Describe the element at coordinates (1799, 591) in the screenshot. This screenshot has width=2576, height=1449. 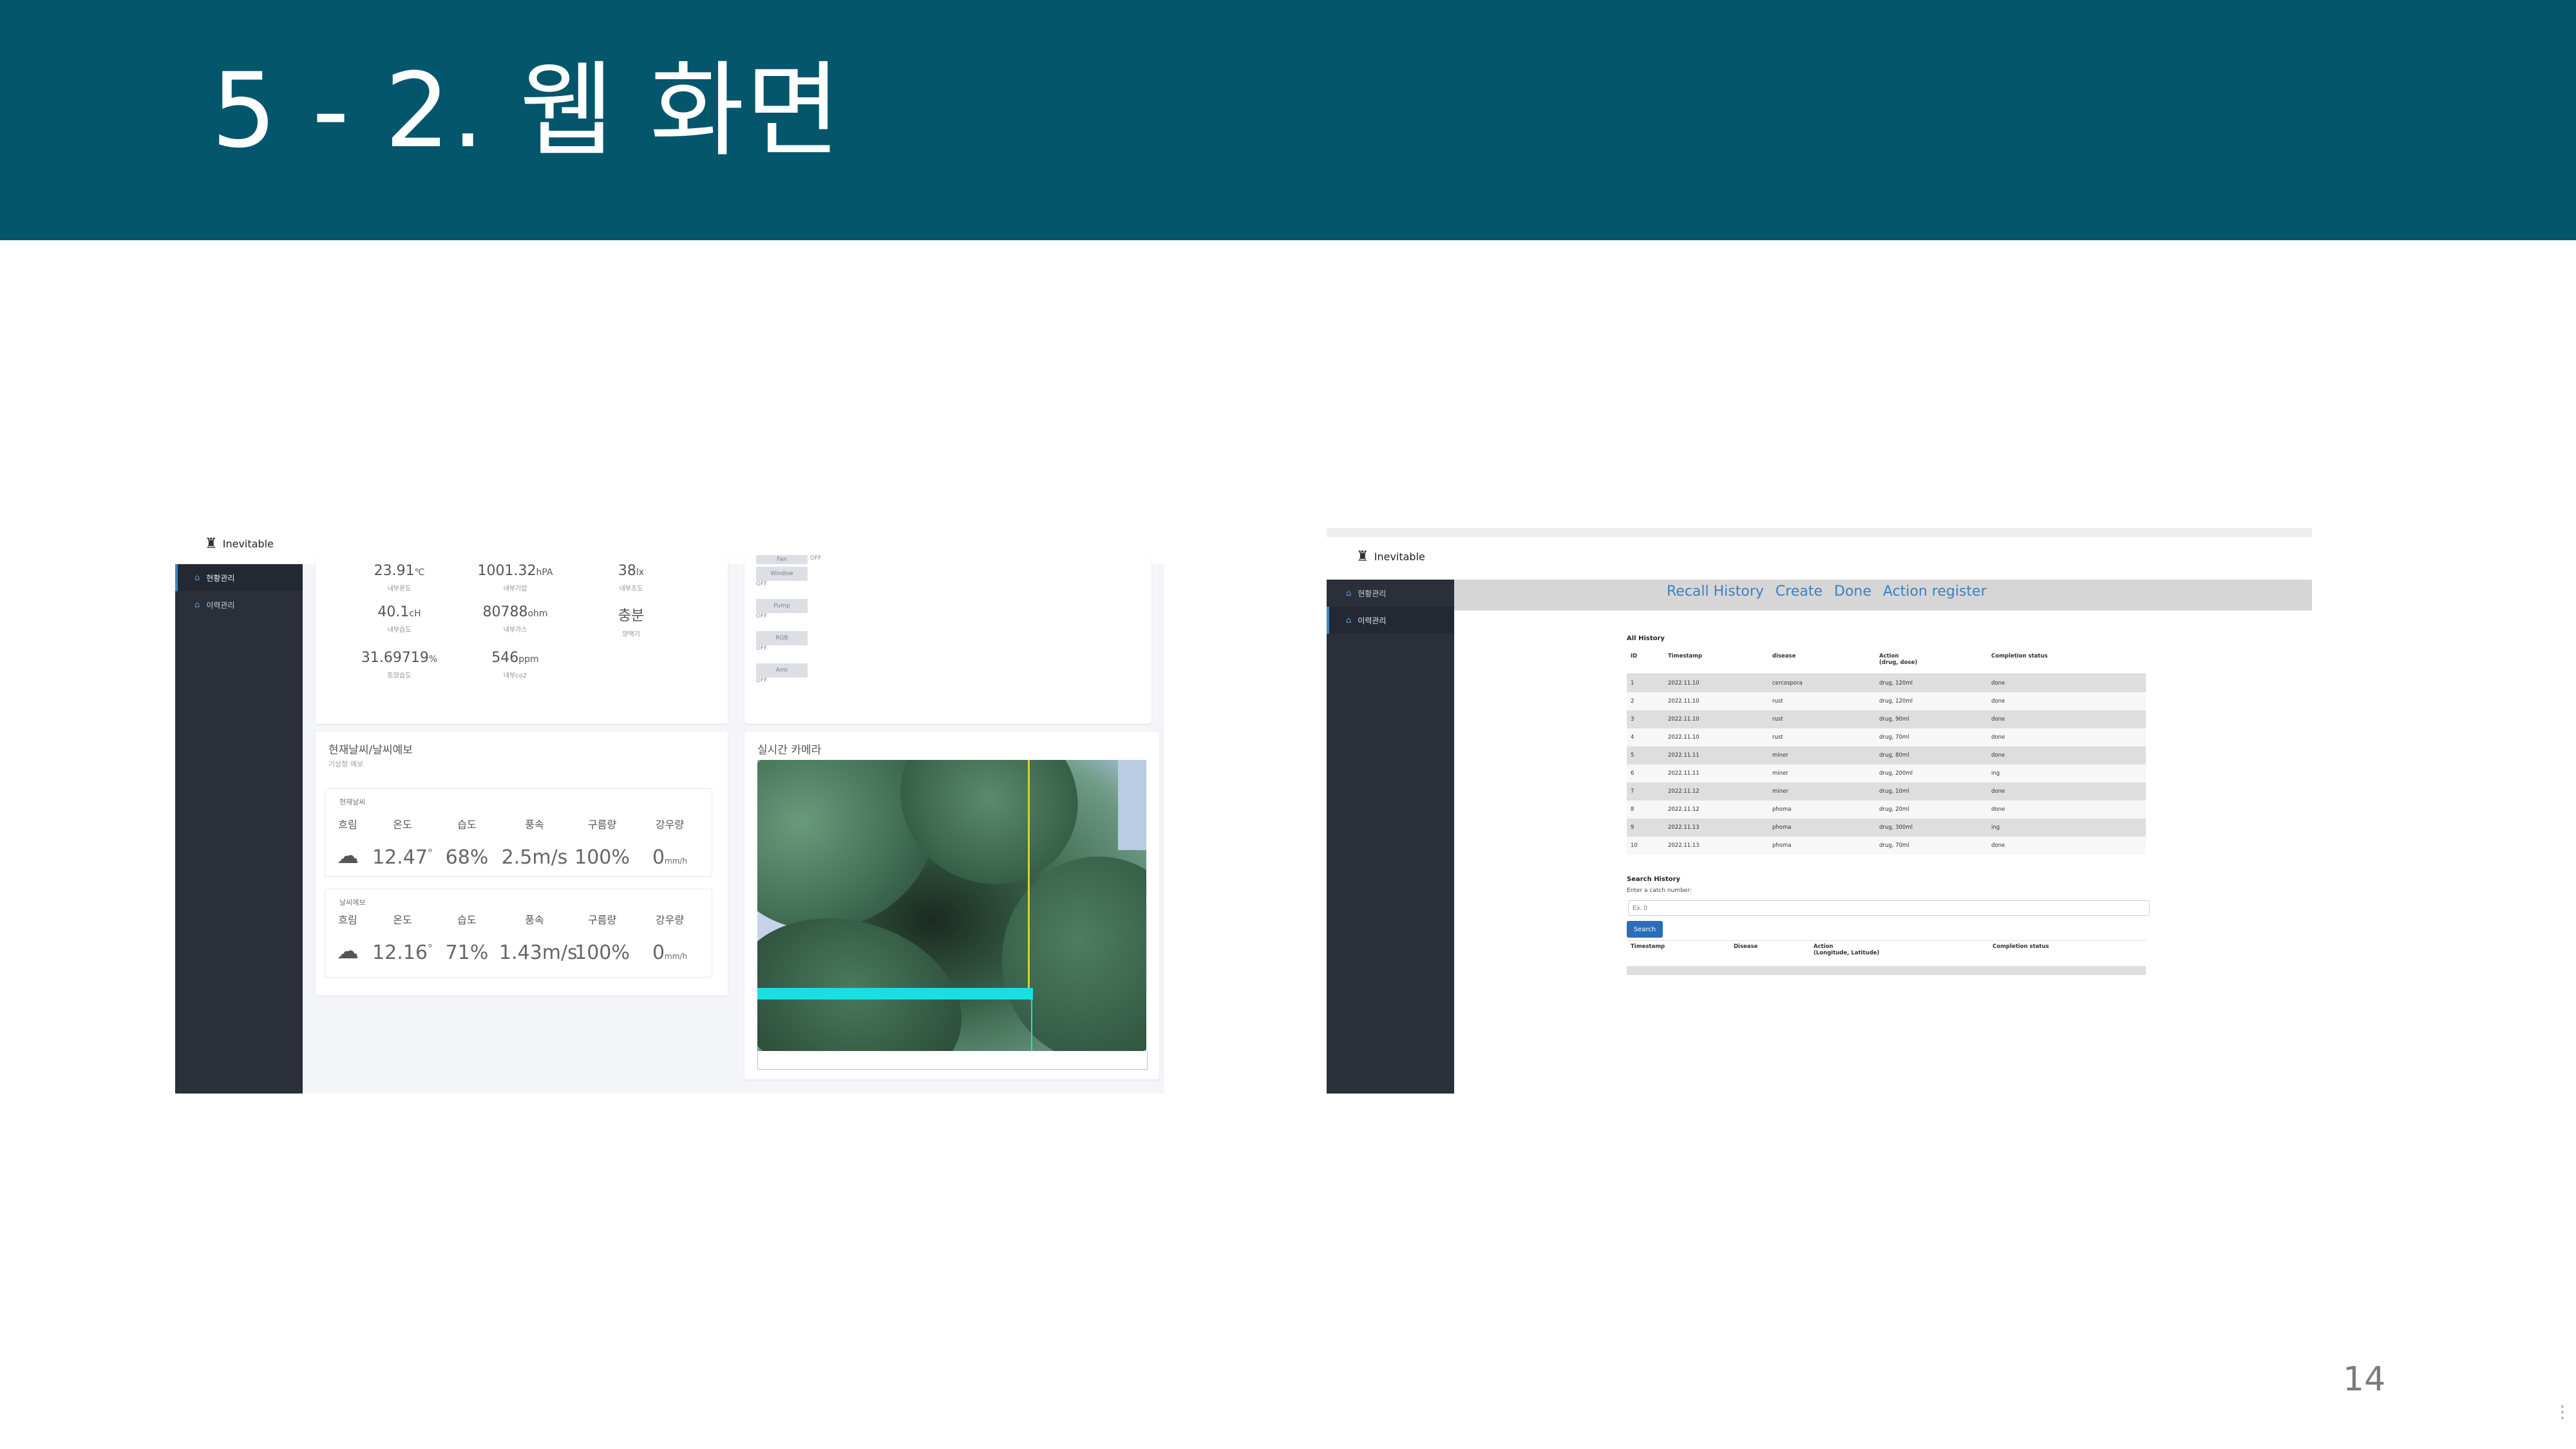
I see `nav-create: Create` at that location.